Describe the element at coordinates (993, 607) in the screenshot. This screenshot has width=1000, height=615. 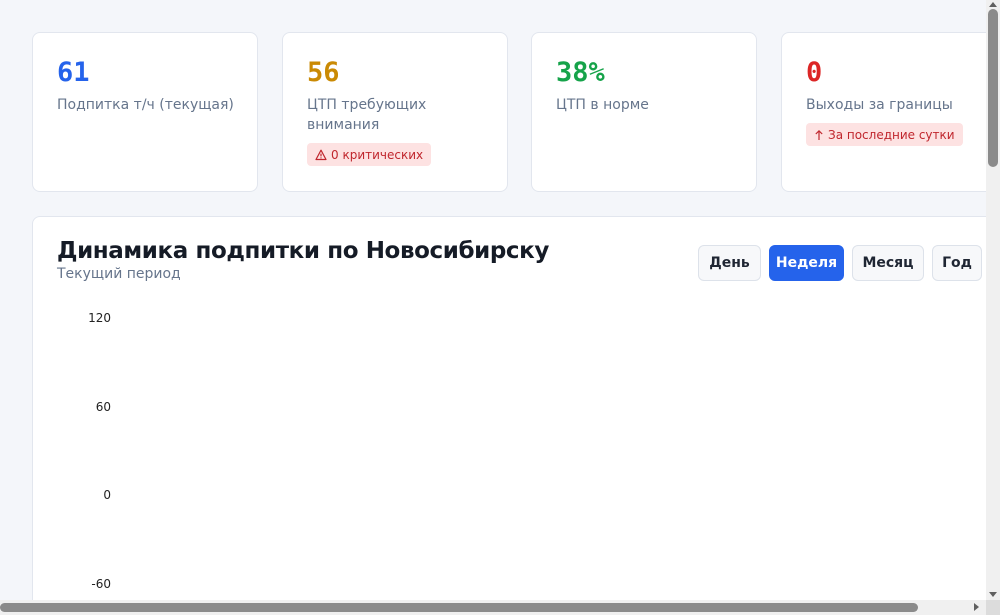
I see `scrollbar-corner` at that location.